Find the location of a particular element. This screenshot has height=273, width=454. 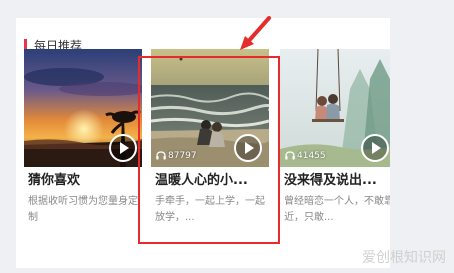

annotation-arrow-icon is located at coordinates (255, 33).